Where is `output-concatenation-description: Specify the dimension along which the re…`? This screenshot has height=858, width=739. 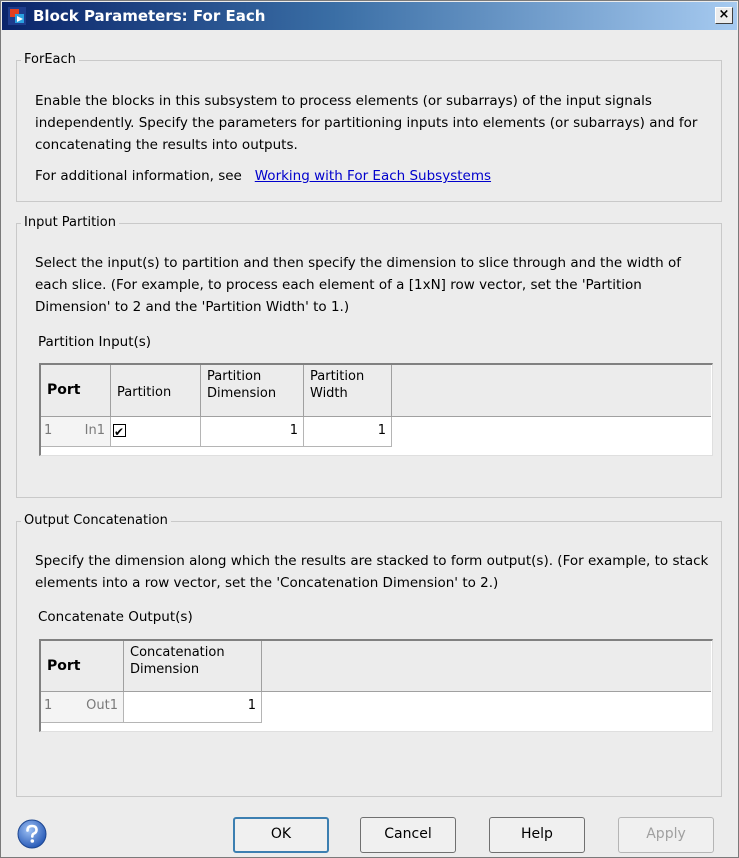 output-concatenation-description: Specify the dimension along which the re… is located at coordinates (372, 572).